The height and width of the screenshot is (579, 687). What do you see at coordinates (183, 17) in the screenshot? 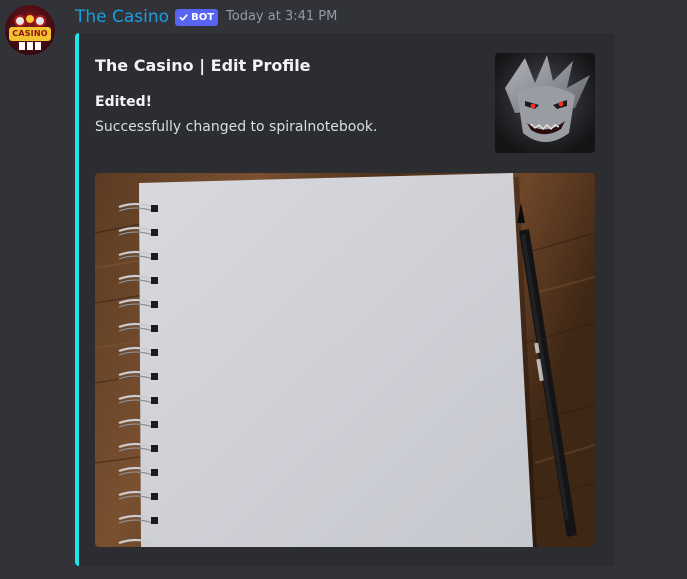
I see `verified-check-icon` at bounding box center [183, 17].